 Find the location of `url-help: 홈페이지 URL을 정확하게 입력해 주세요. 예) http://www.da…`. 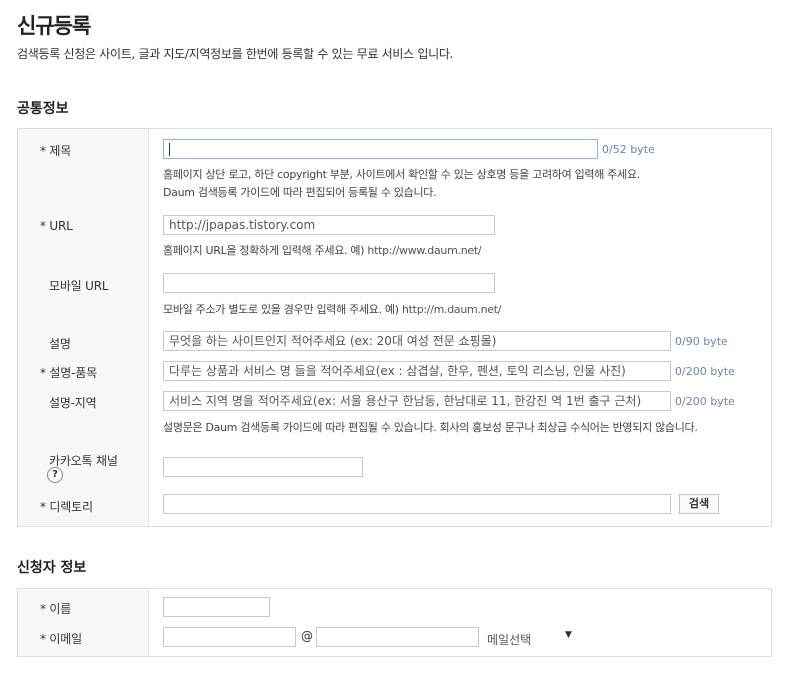

url-help: 홈페이지 URL을 정확하게 입력해 주세요. 예) http://www.da… is located at coordinates (322, 250).